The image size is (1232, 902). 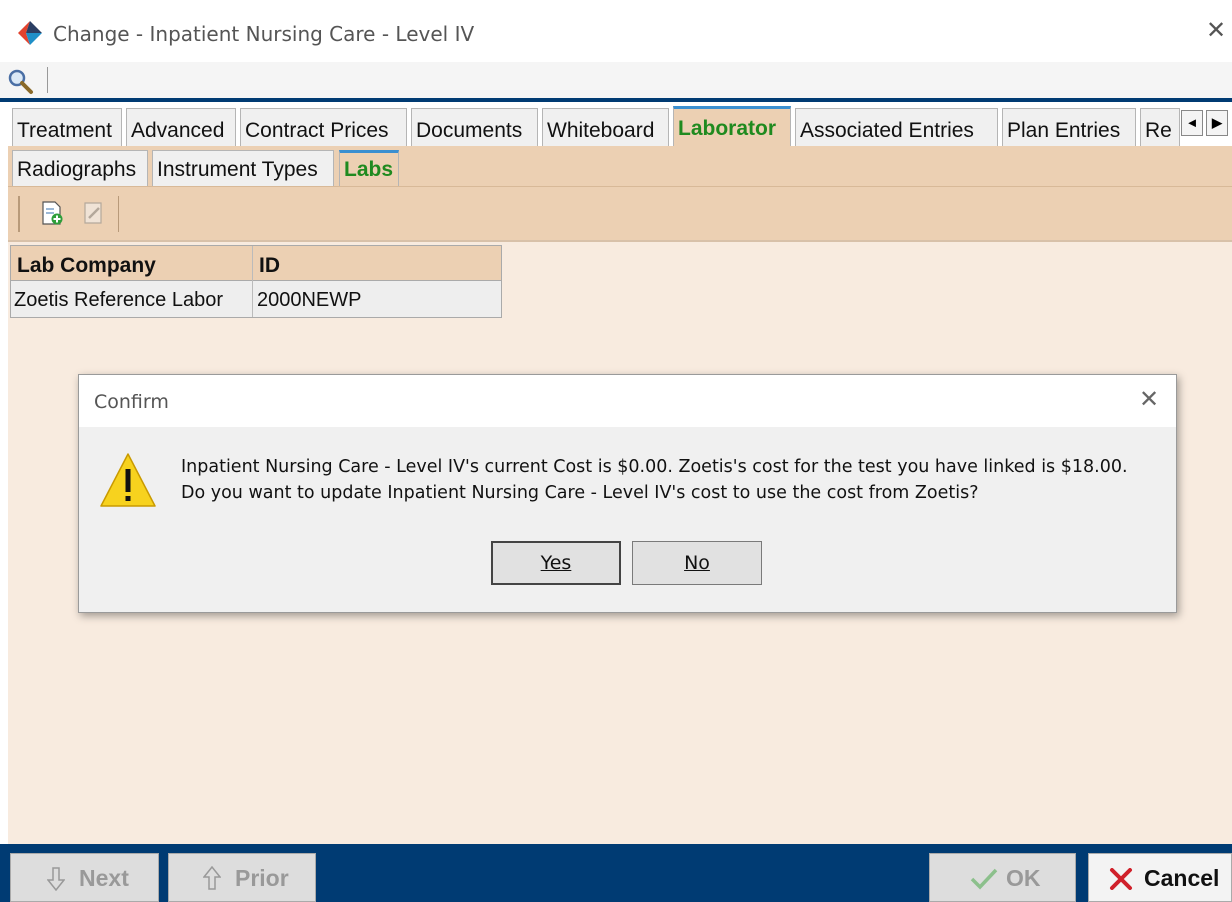 I want to click on yes-button-label: Yes, so click(x=556, y=563).